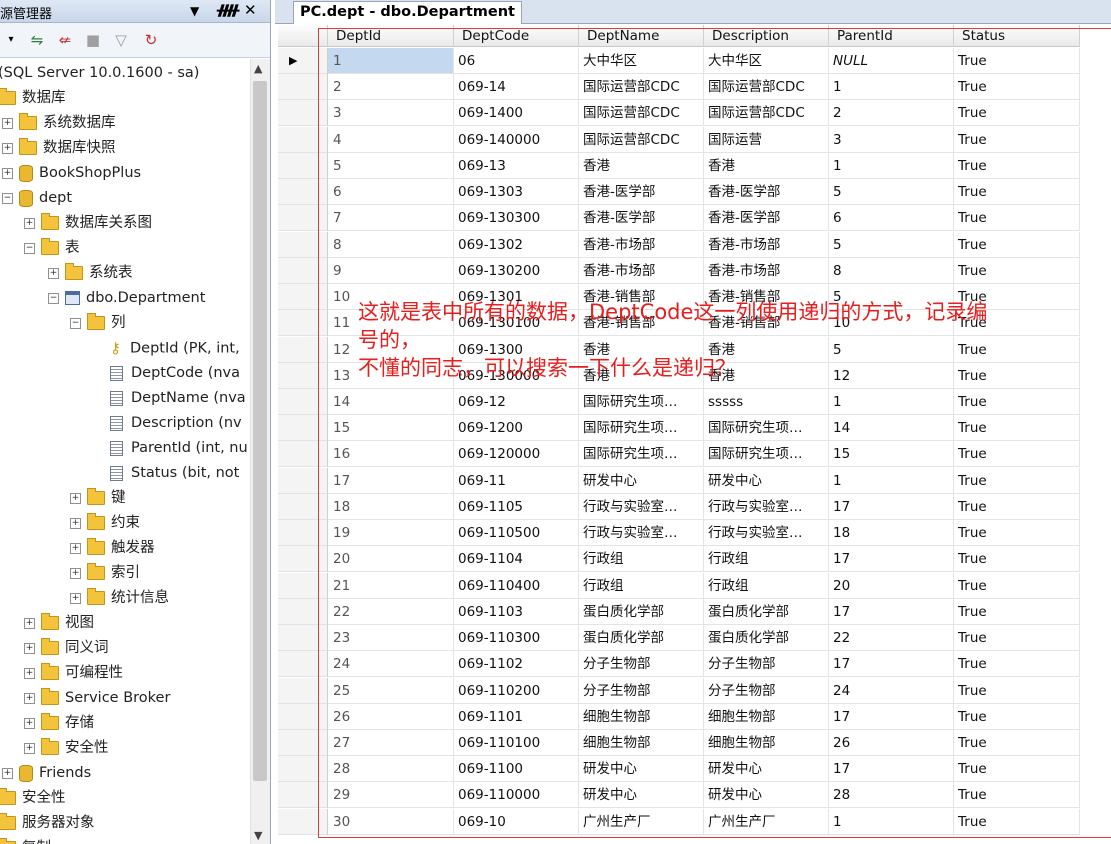  What do you see at coordinates (516, 559) in the screenshot?
I see `grid-cell: 069-1104` at bounding box center [516, 559].